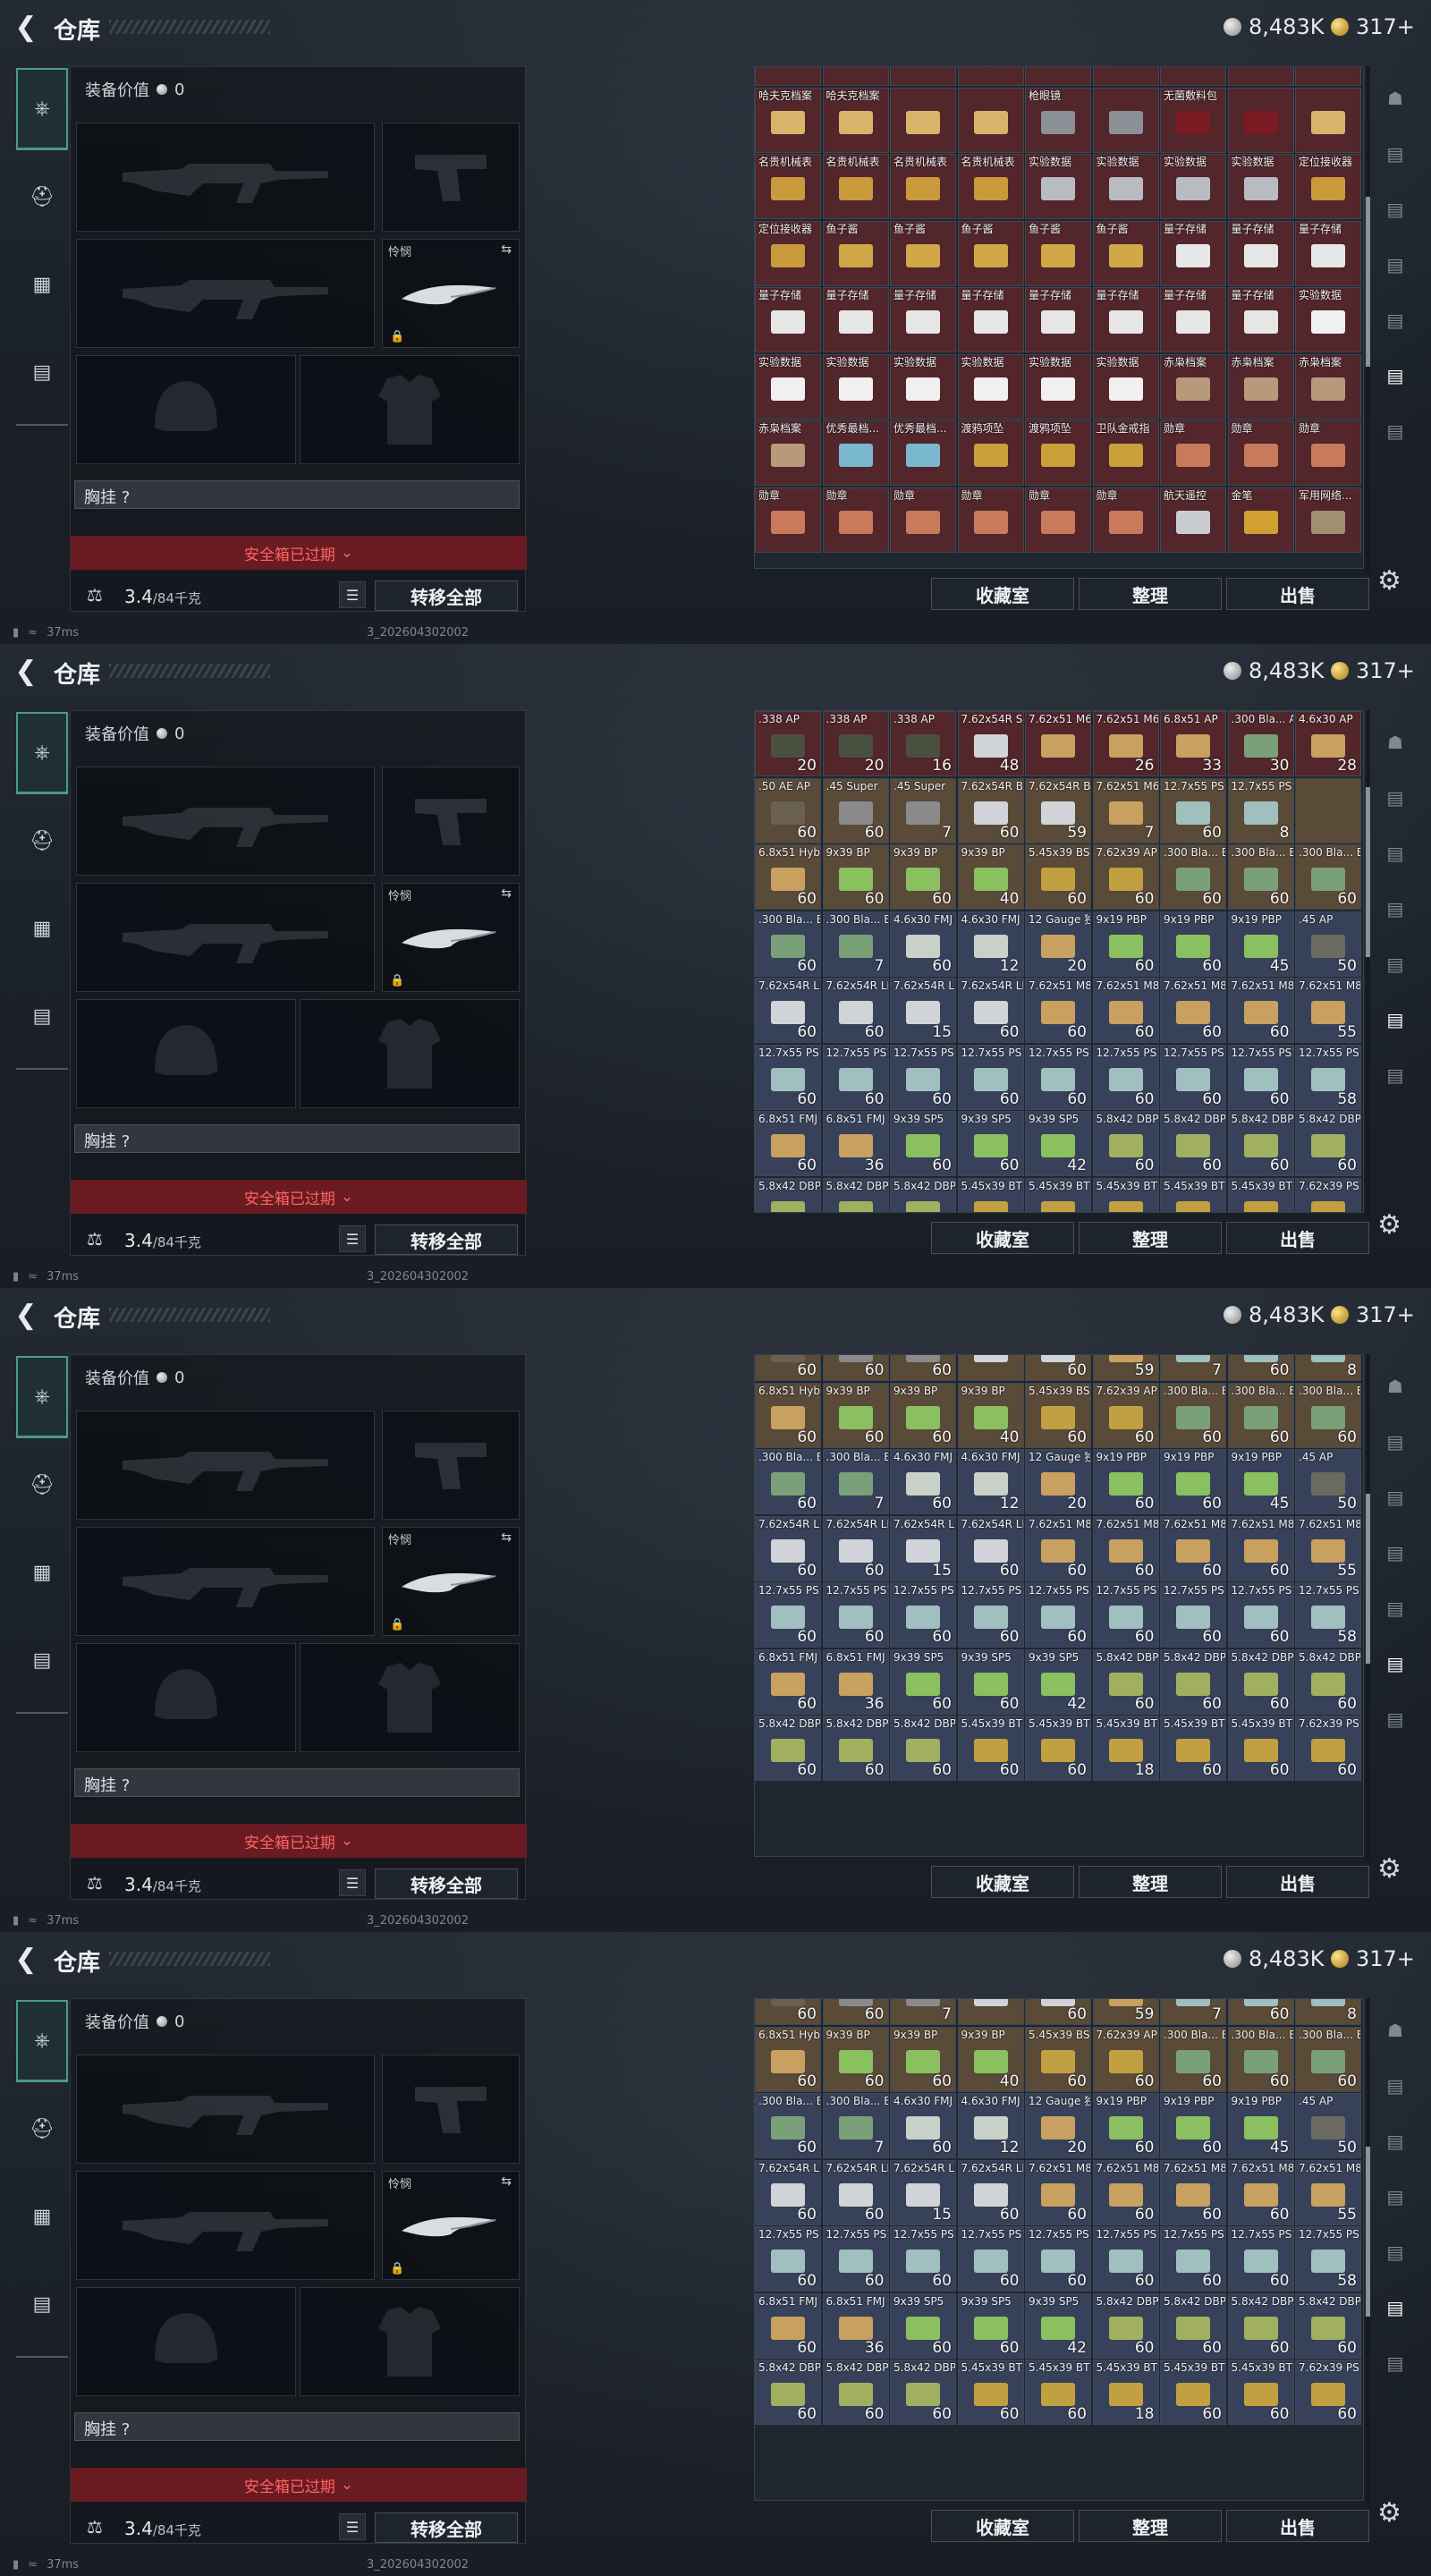  I want to click on stash-item-cell: 59, so click(1125, 2012).